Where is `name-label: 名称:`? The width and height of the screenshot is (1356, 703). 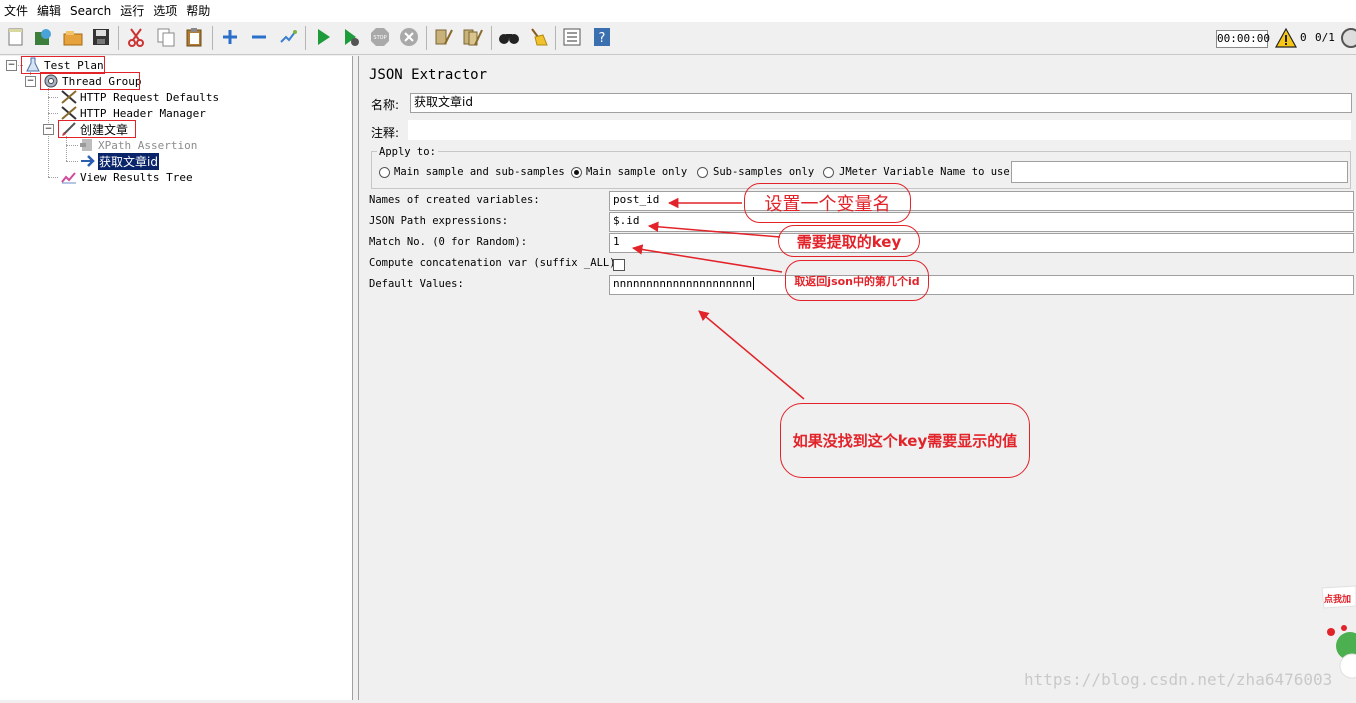
name-label: 名称: is located at coordinates (385, 105).